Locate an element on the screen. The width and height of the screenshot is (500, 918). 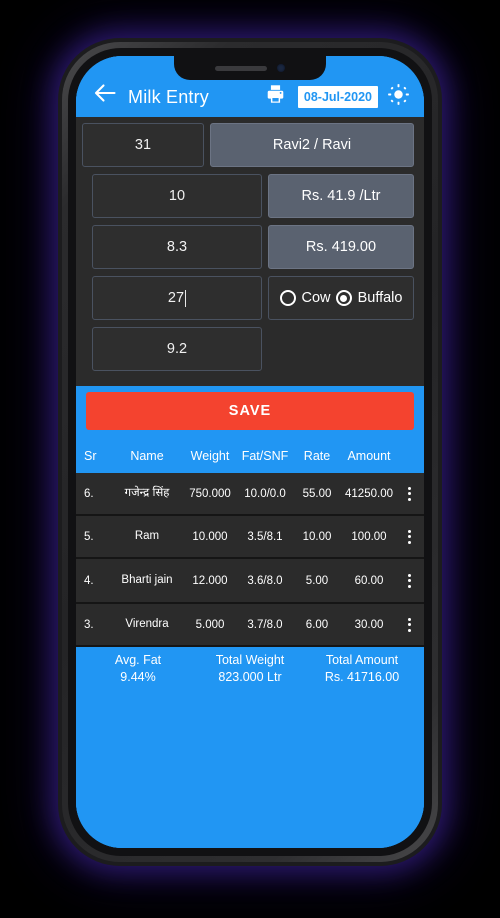
summary-avg-fat: Avg. Fat 9.44% is located at coordinates (138, 669).